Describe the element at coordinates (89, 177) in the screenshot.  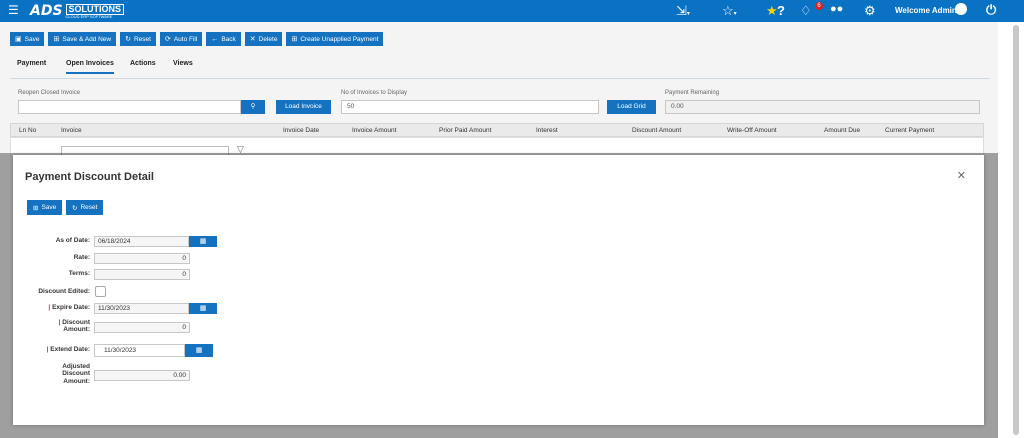
I see `modal-title: Payment Discount Detail` at that location.